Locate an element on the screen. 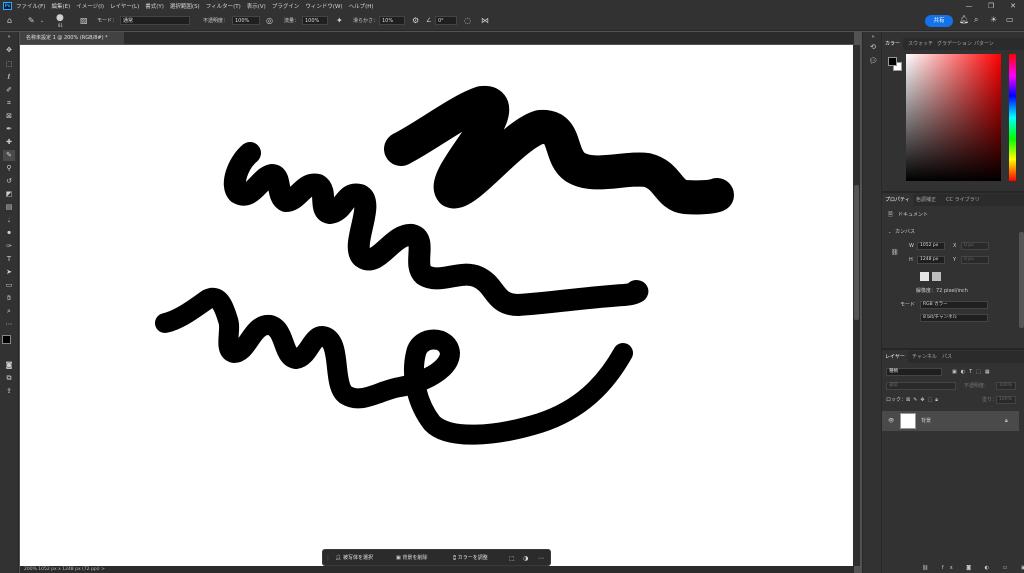  pressure-size-icon: ◌ is located at coordinates (467, 21).